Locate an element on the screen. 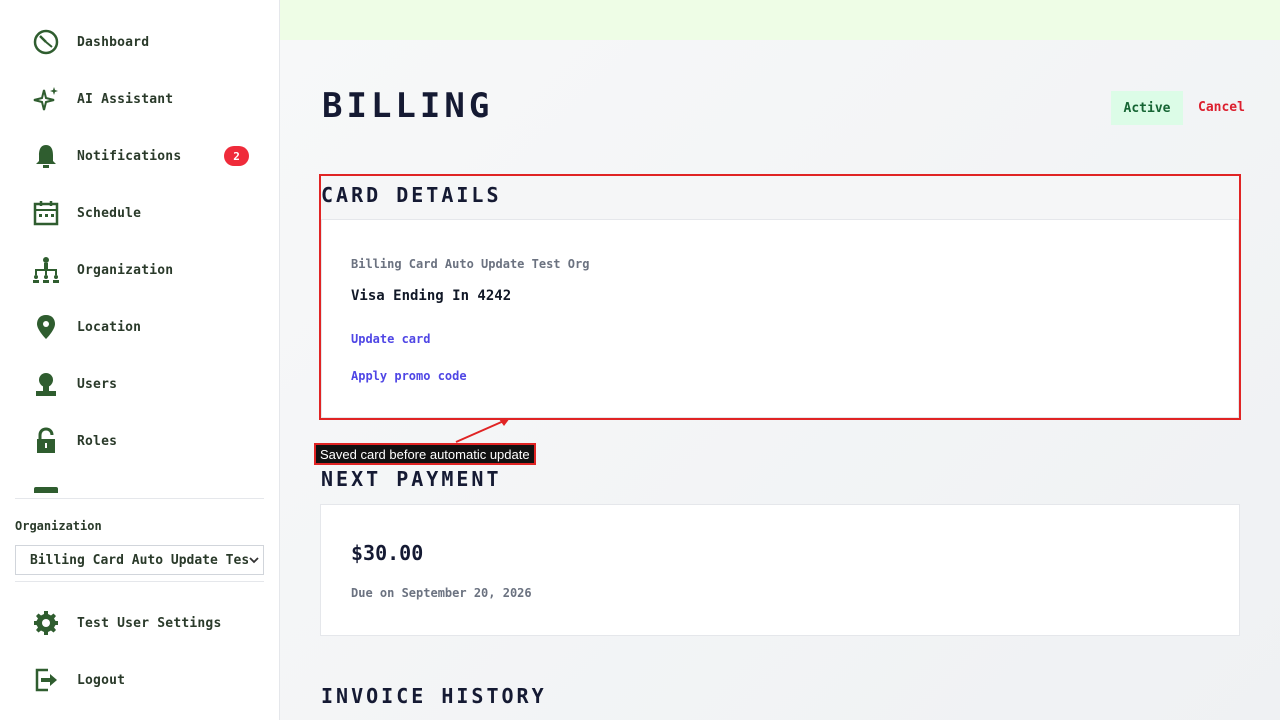  sidebar-item-label: Dashboard is located at coordinates (113, 42).